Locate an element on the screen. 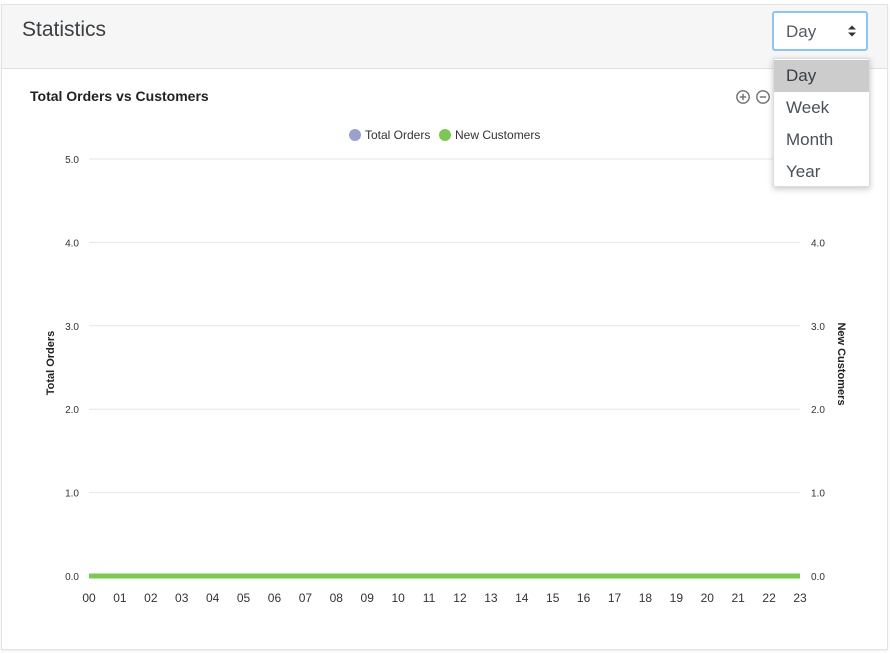 This screenshot has width=890, height=654. x-tick-label: 03 is located at coordinates (182, 598).